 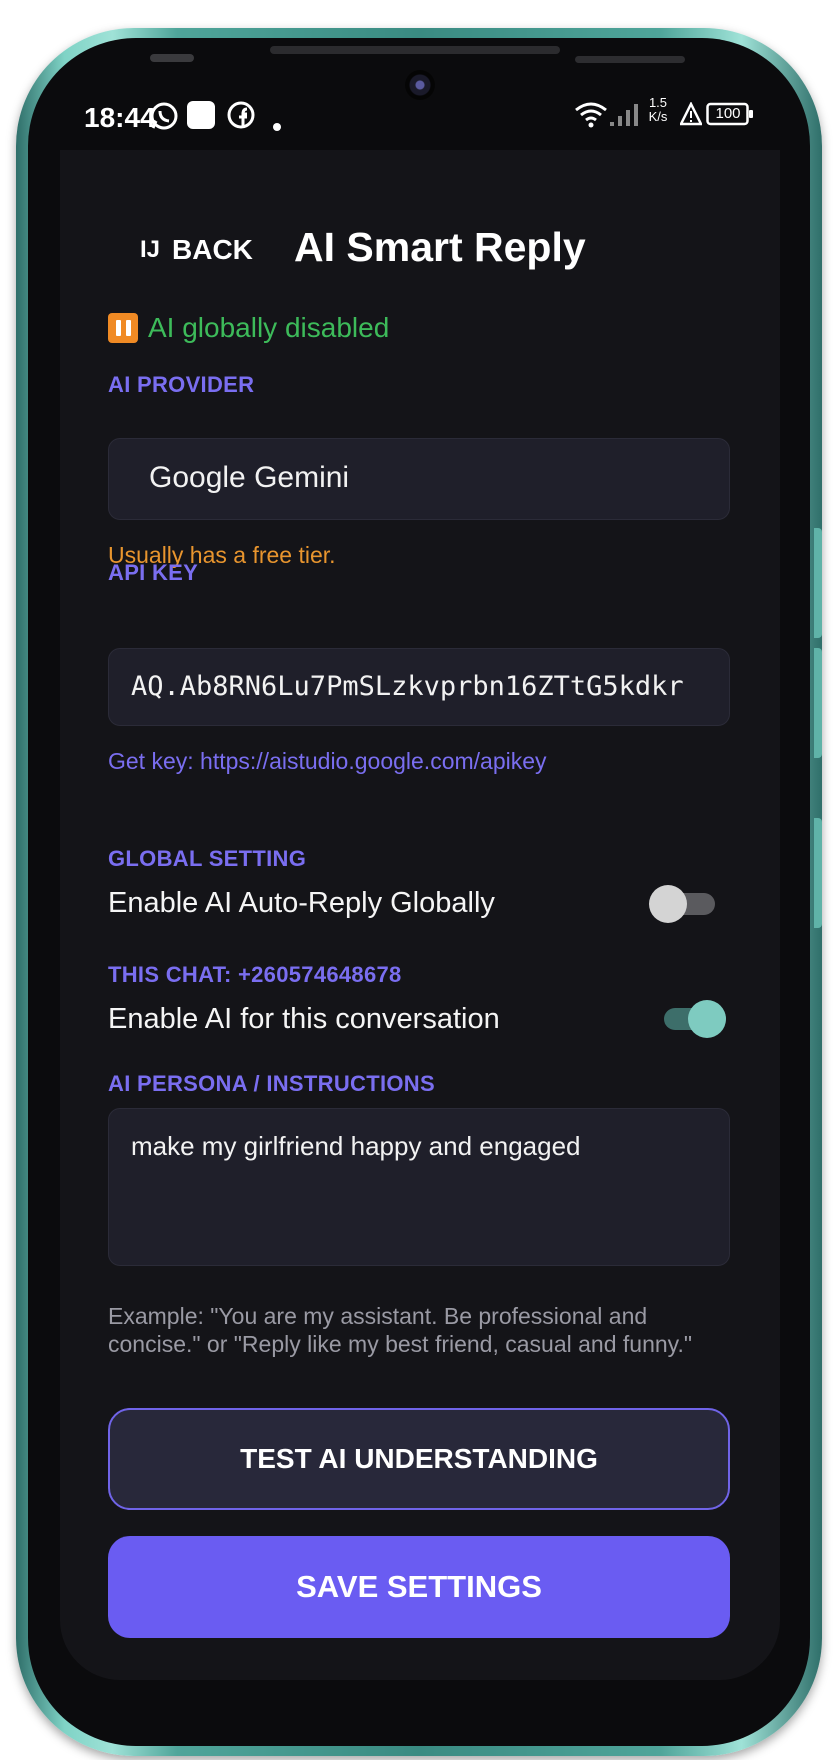 What do you see at coordinates (271, 1083) in the screenshot?
I see `persona-label: AI PERSONA / INSTRUCTIONS` at bounding box center [271, 1083].